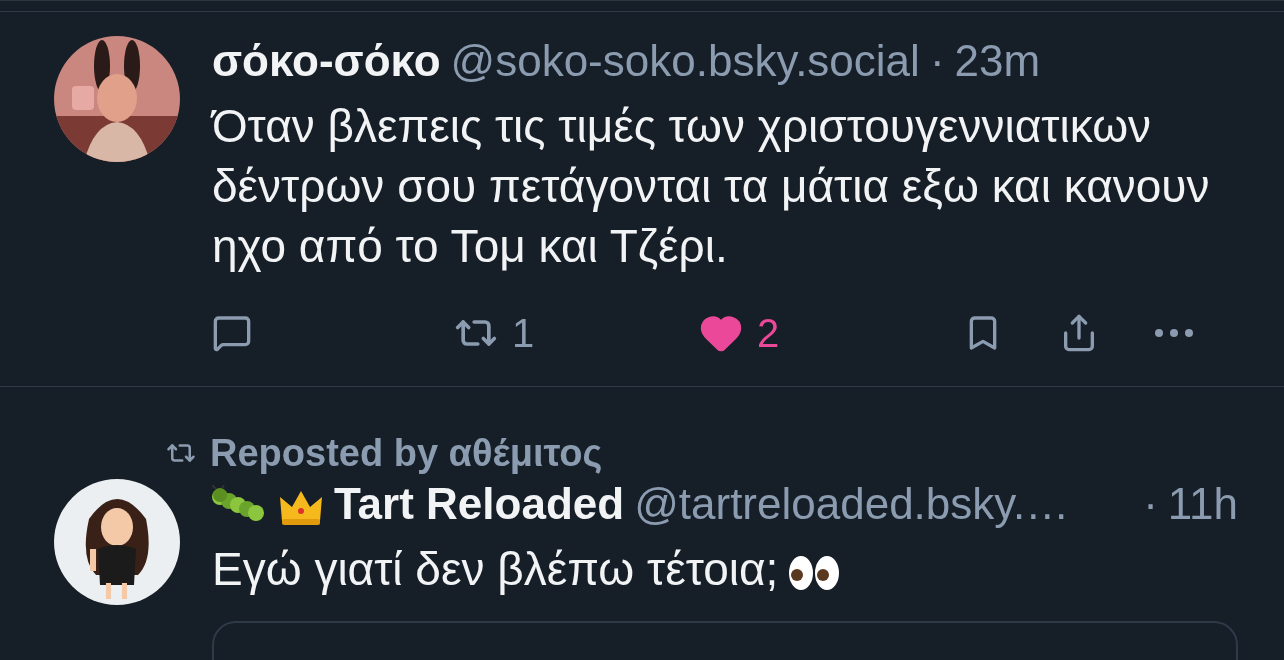 This screenshot has height=660, width=1284. What do you see at coordinates (997, 61) in the screenshot?
I see `post-time: 23m` at bounding box center [997, 61].